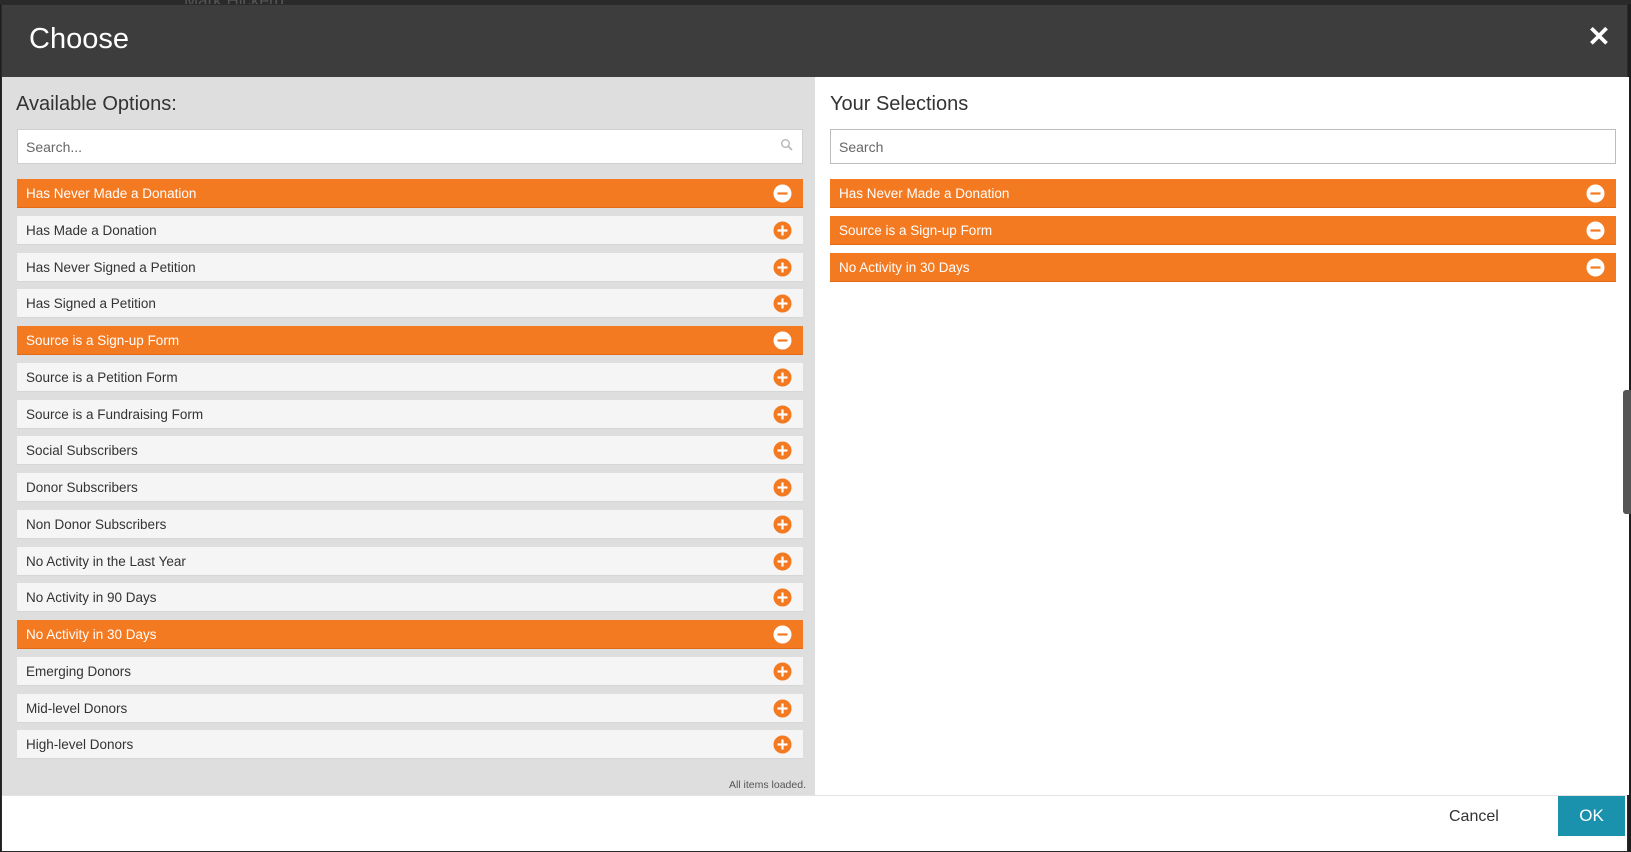  What do you see at coordinates (899, 104) in the screenshot?
I see `your-selections-heading: Your Selections` at bounding box center [899, 104].